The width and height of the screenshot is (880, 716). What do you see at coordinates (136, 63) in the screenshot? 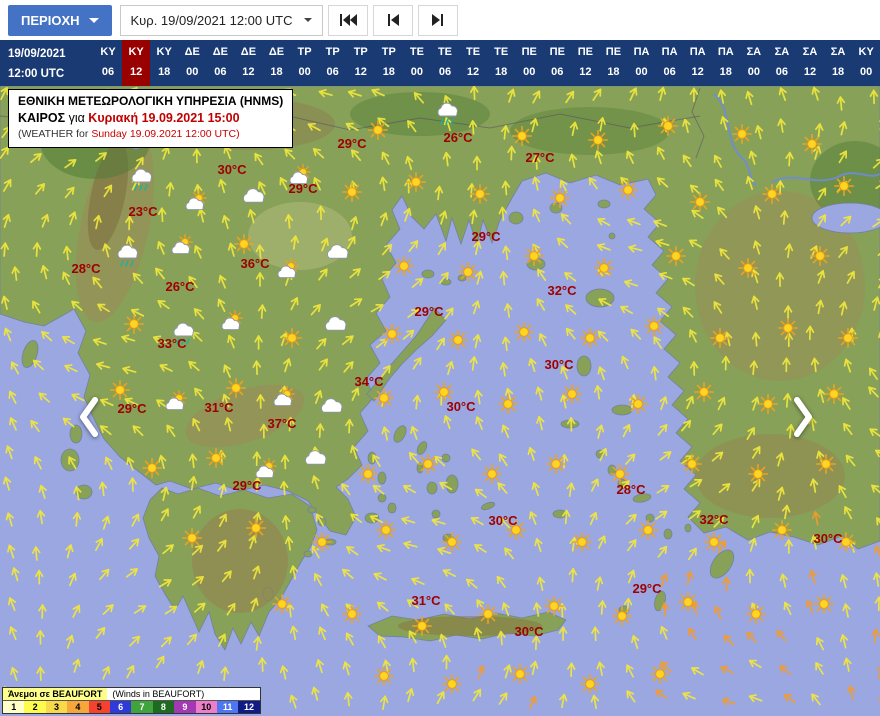
I see `timestep-cell: ΚΥ 12` at bounding box center [136, 63].